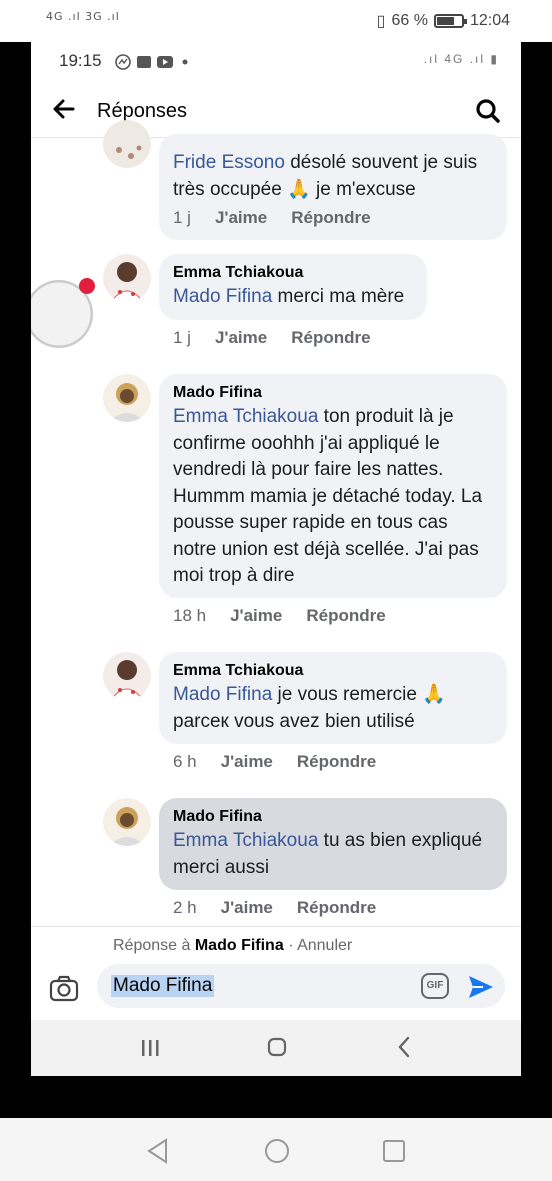 This screenshot has height=1181, width=552. Describe the element at coordinates (435, 986) in the screenshot. I see `gif-button: GIF` at that location.